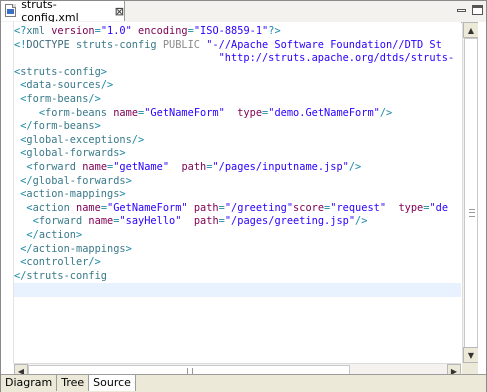  I want to click on code-line: <controller/>, so click(57, 263).